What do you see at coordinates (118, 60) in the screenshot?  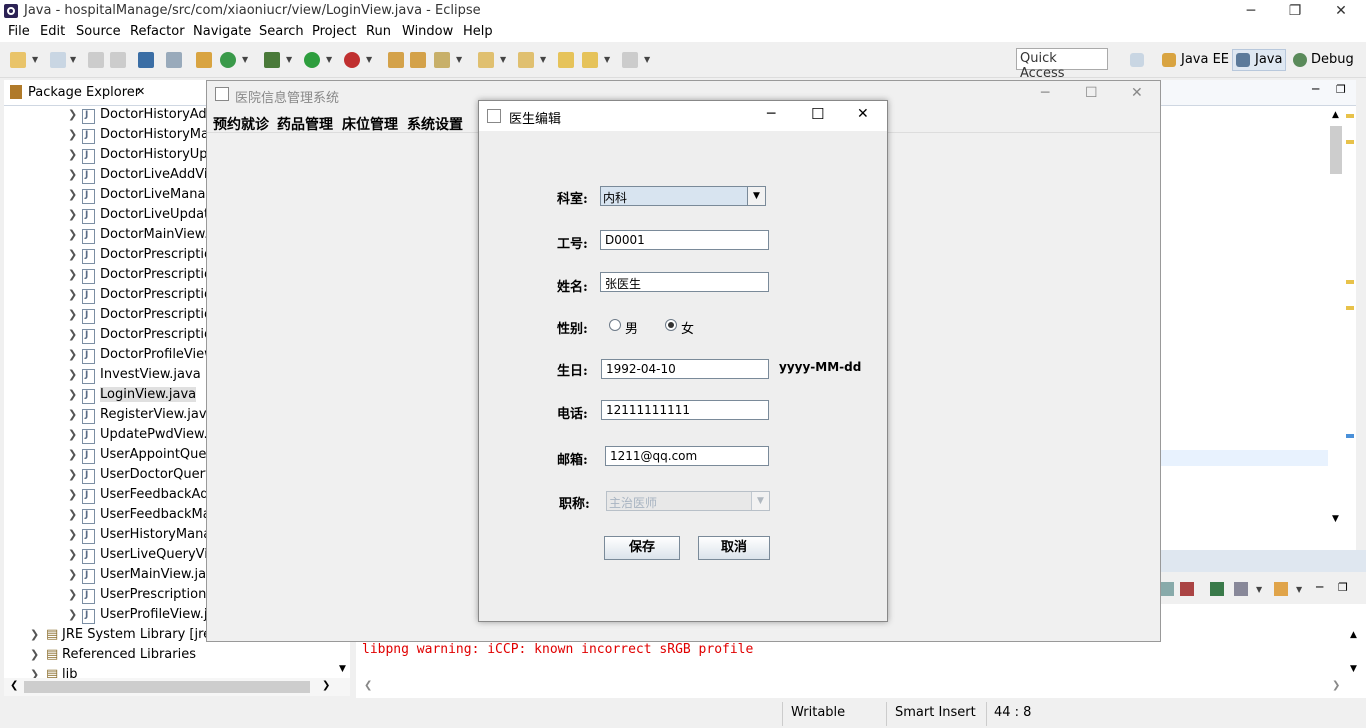 I see `save-all-icon` at bounding box center [118, 60].